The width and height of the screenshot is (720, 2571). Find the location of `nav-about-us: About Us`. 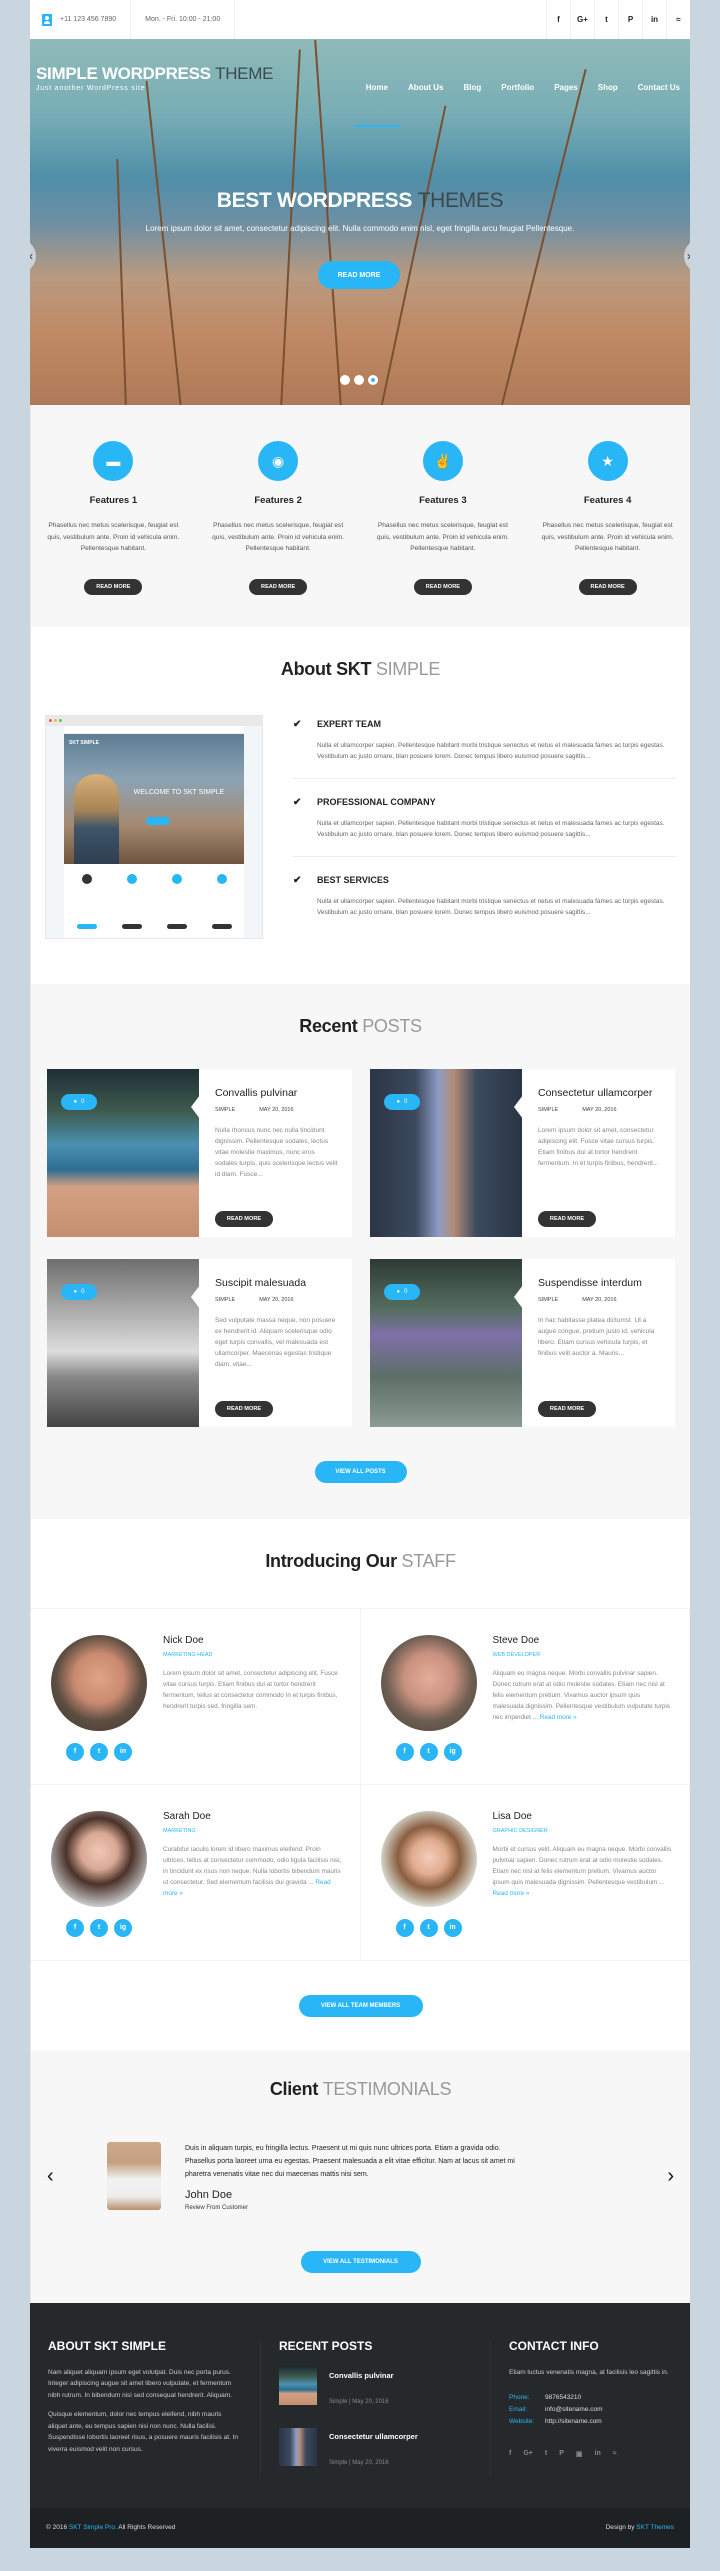

nav-about-us: About Us is located at coordinates (426, 87).